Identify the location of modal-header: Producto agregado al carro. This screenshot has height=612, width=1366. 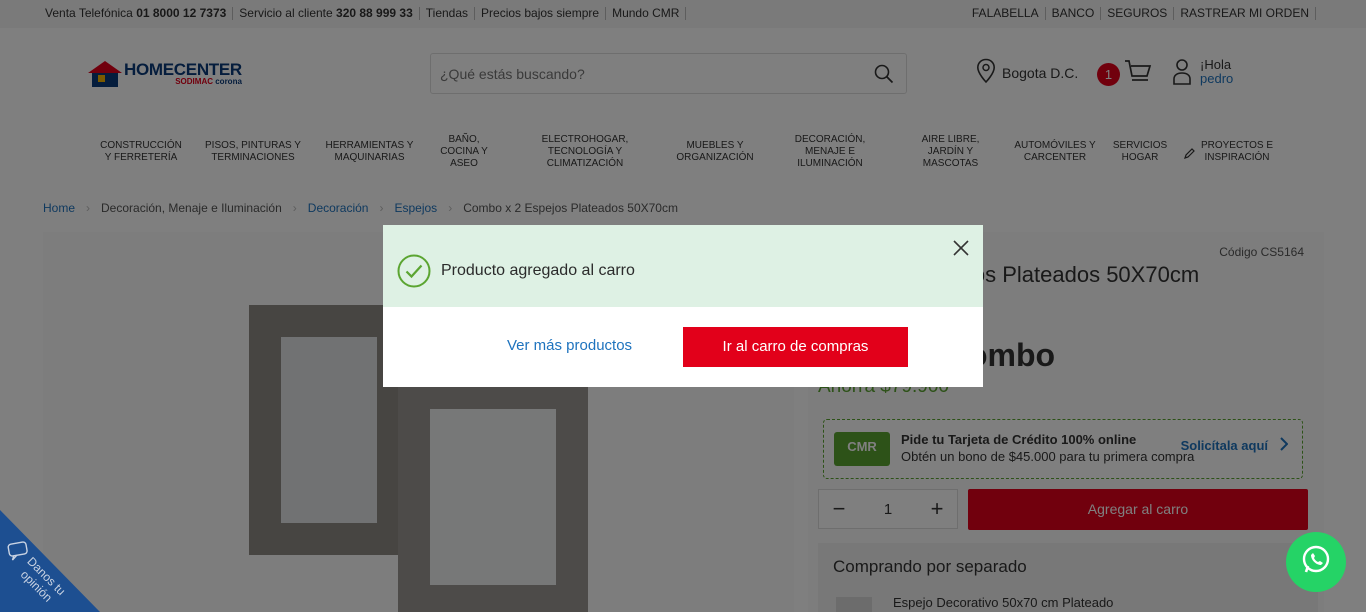
(683, 266).